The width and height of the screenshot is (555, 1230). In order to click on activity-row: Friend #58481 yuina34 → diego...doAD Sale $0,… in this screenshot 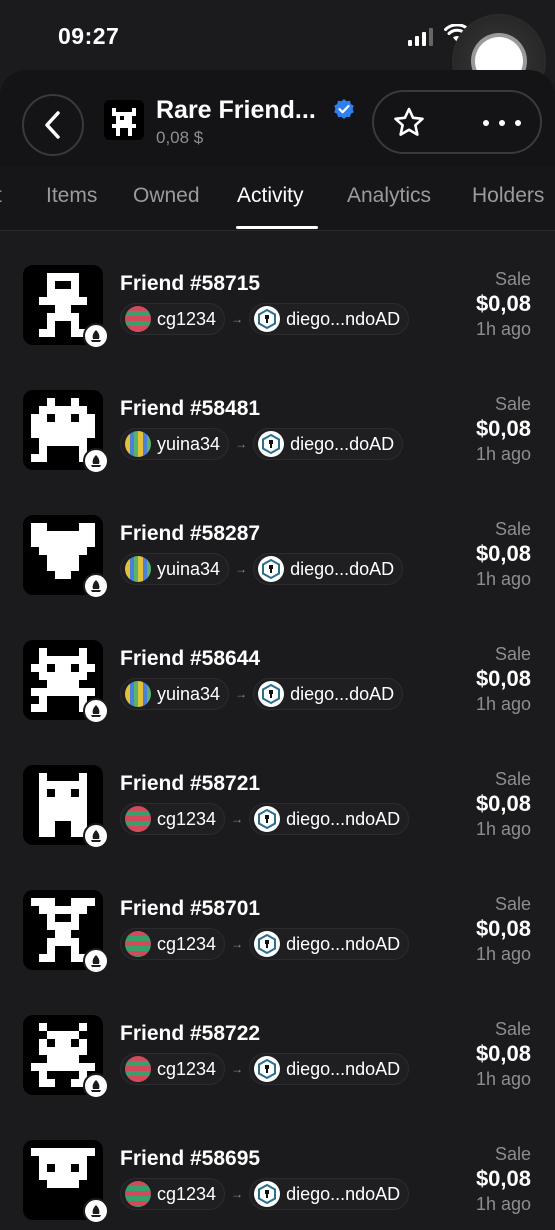, I will do `click(277, 417)`.